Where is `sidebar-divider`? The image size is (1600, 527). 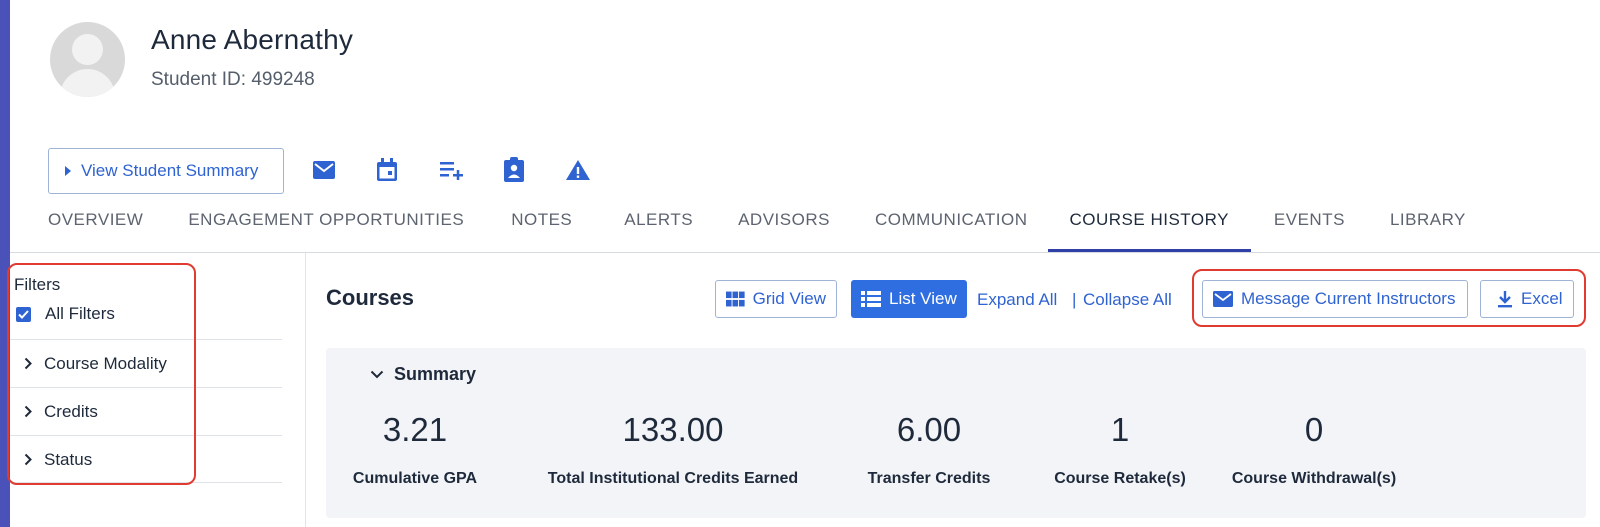
sidebar-divider is located at coordinates (305, 390).